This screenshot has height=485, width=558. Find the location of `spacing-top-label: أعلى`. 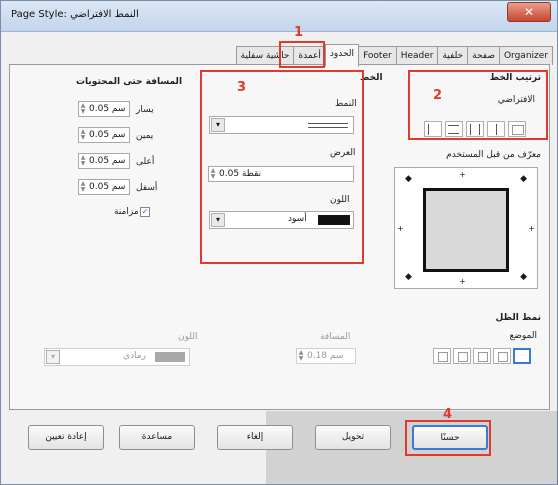

spacing-top-label: أعلى is located at coordinates (145, 162).